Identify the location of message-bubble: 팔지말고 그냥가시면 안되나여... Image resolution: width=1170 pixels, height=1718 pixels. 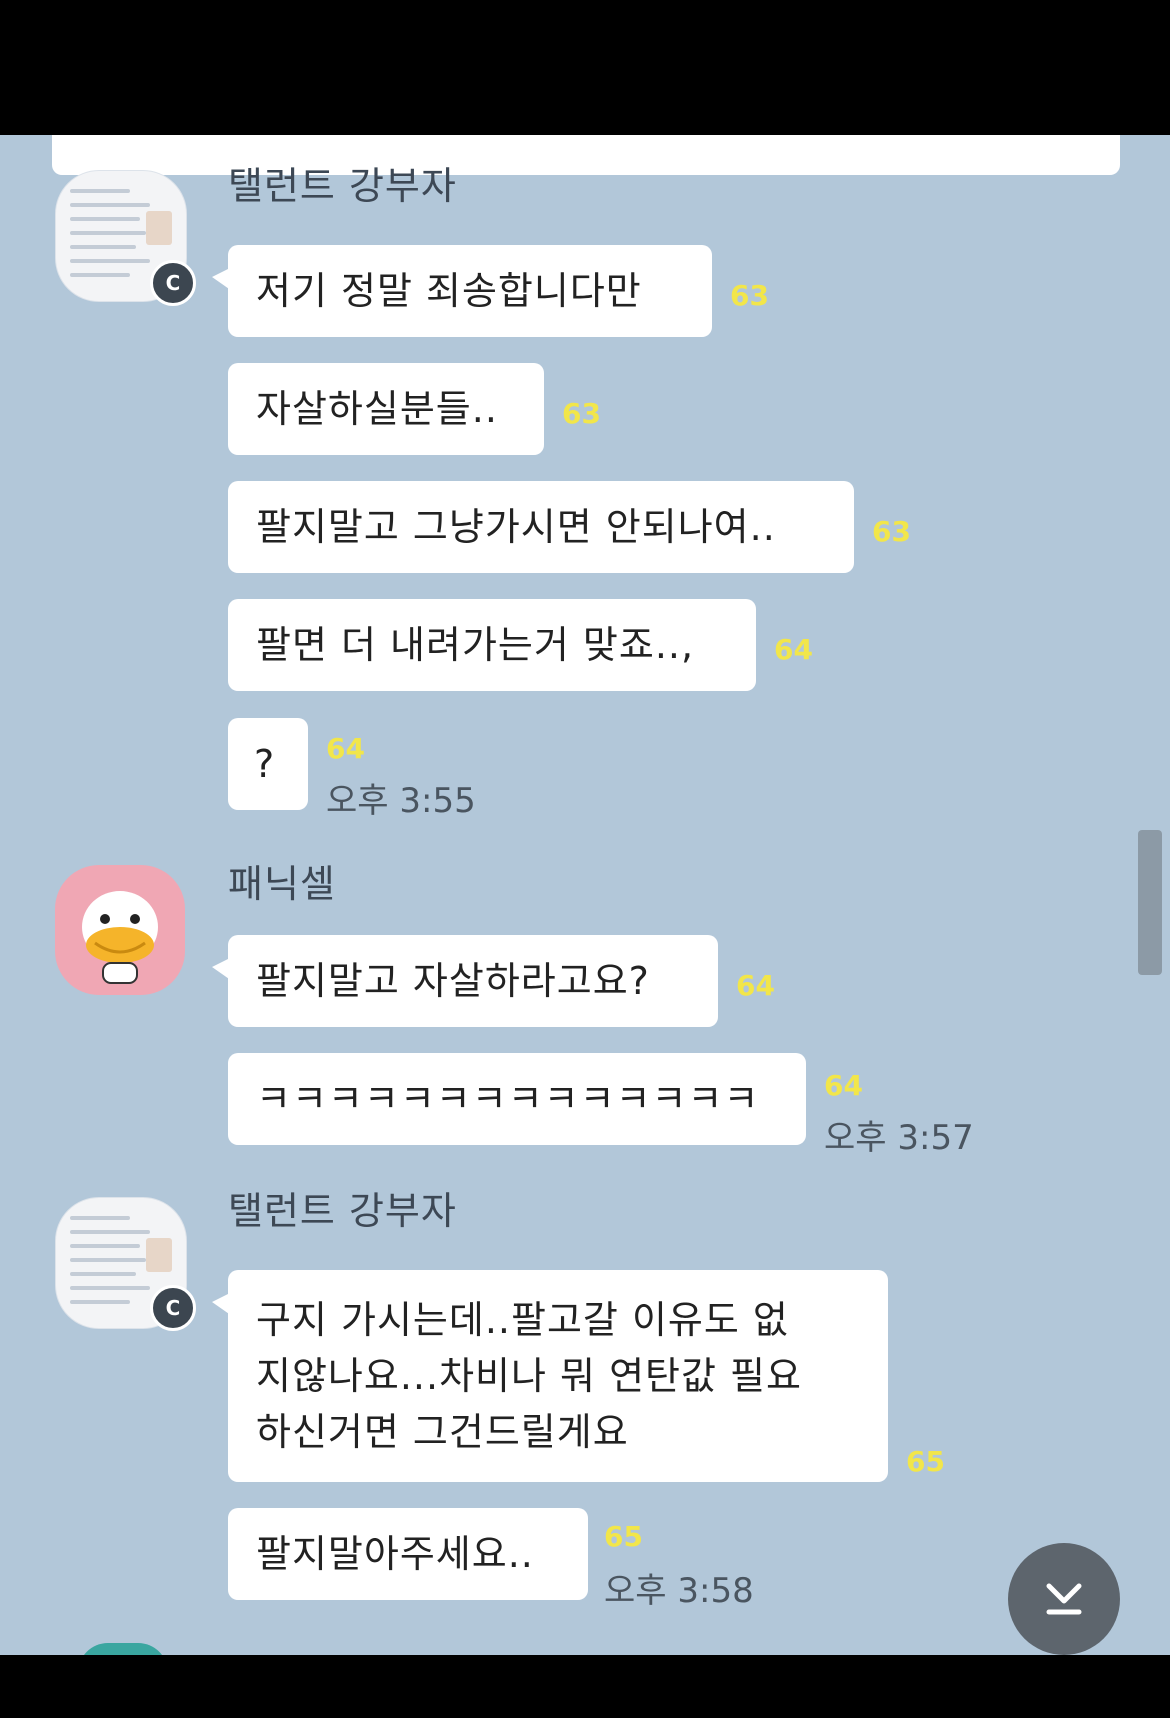
(541, 527).